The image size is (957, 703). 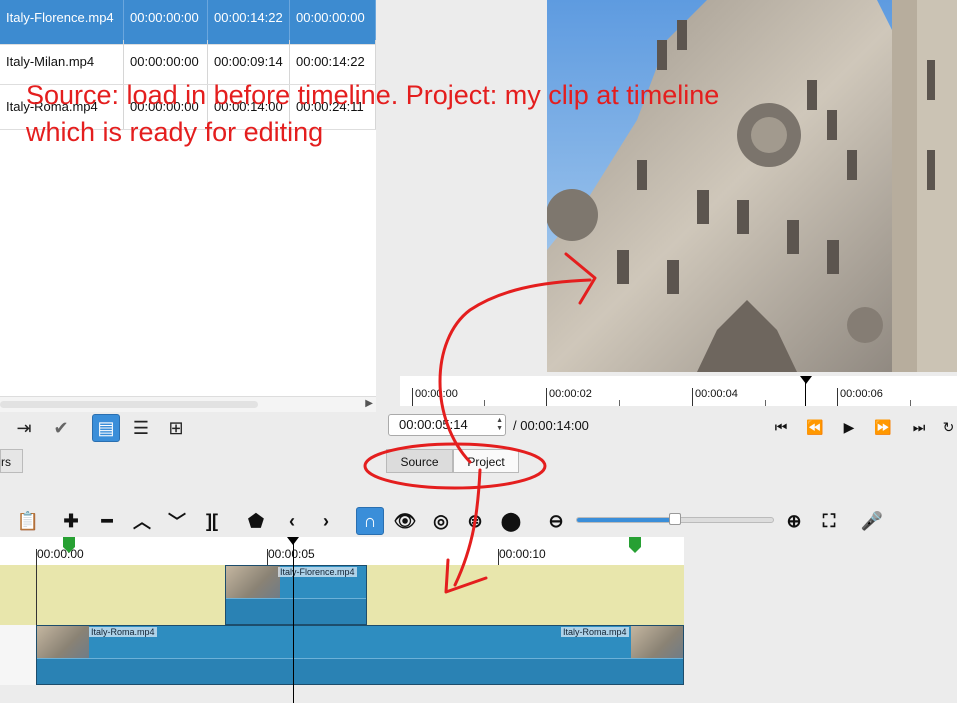 What do you see at coordinates (480, 423) in the screenshot?
I see `annotation-arrows` at bounding box center [480, 423].